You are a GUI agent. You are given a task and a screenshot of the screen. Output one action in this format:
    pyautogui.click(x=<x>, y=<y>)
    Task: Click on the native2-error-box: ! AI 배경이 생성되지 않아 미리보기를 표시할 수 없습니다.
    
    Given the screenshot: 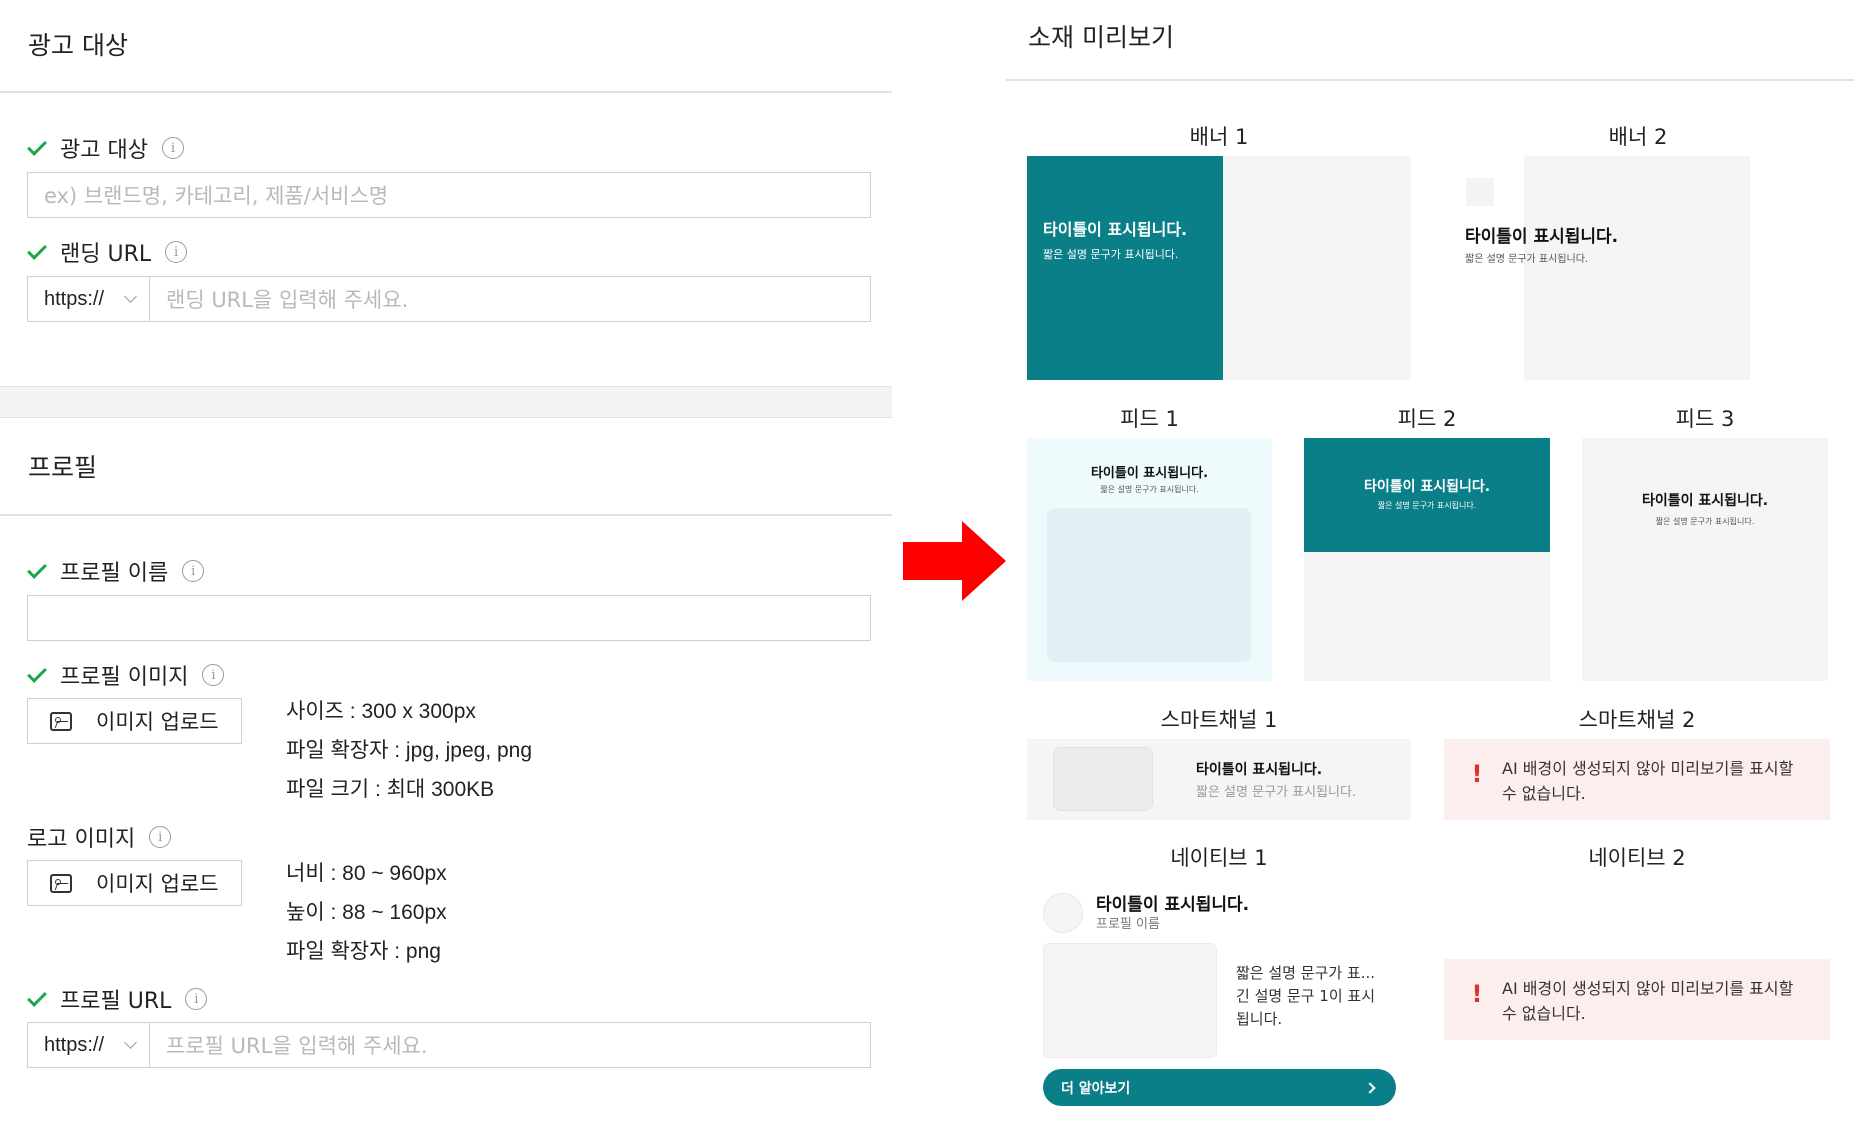 What is the action you would take?
    pyautogui.click(x=1637, y=999)
    